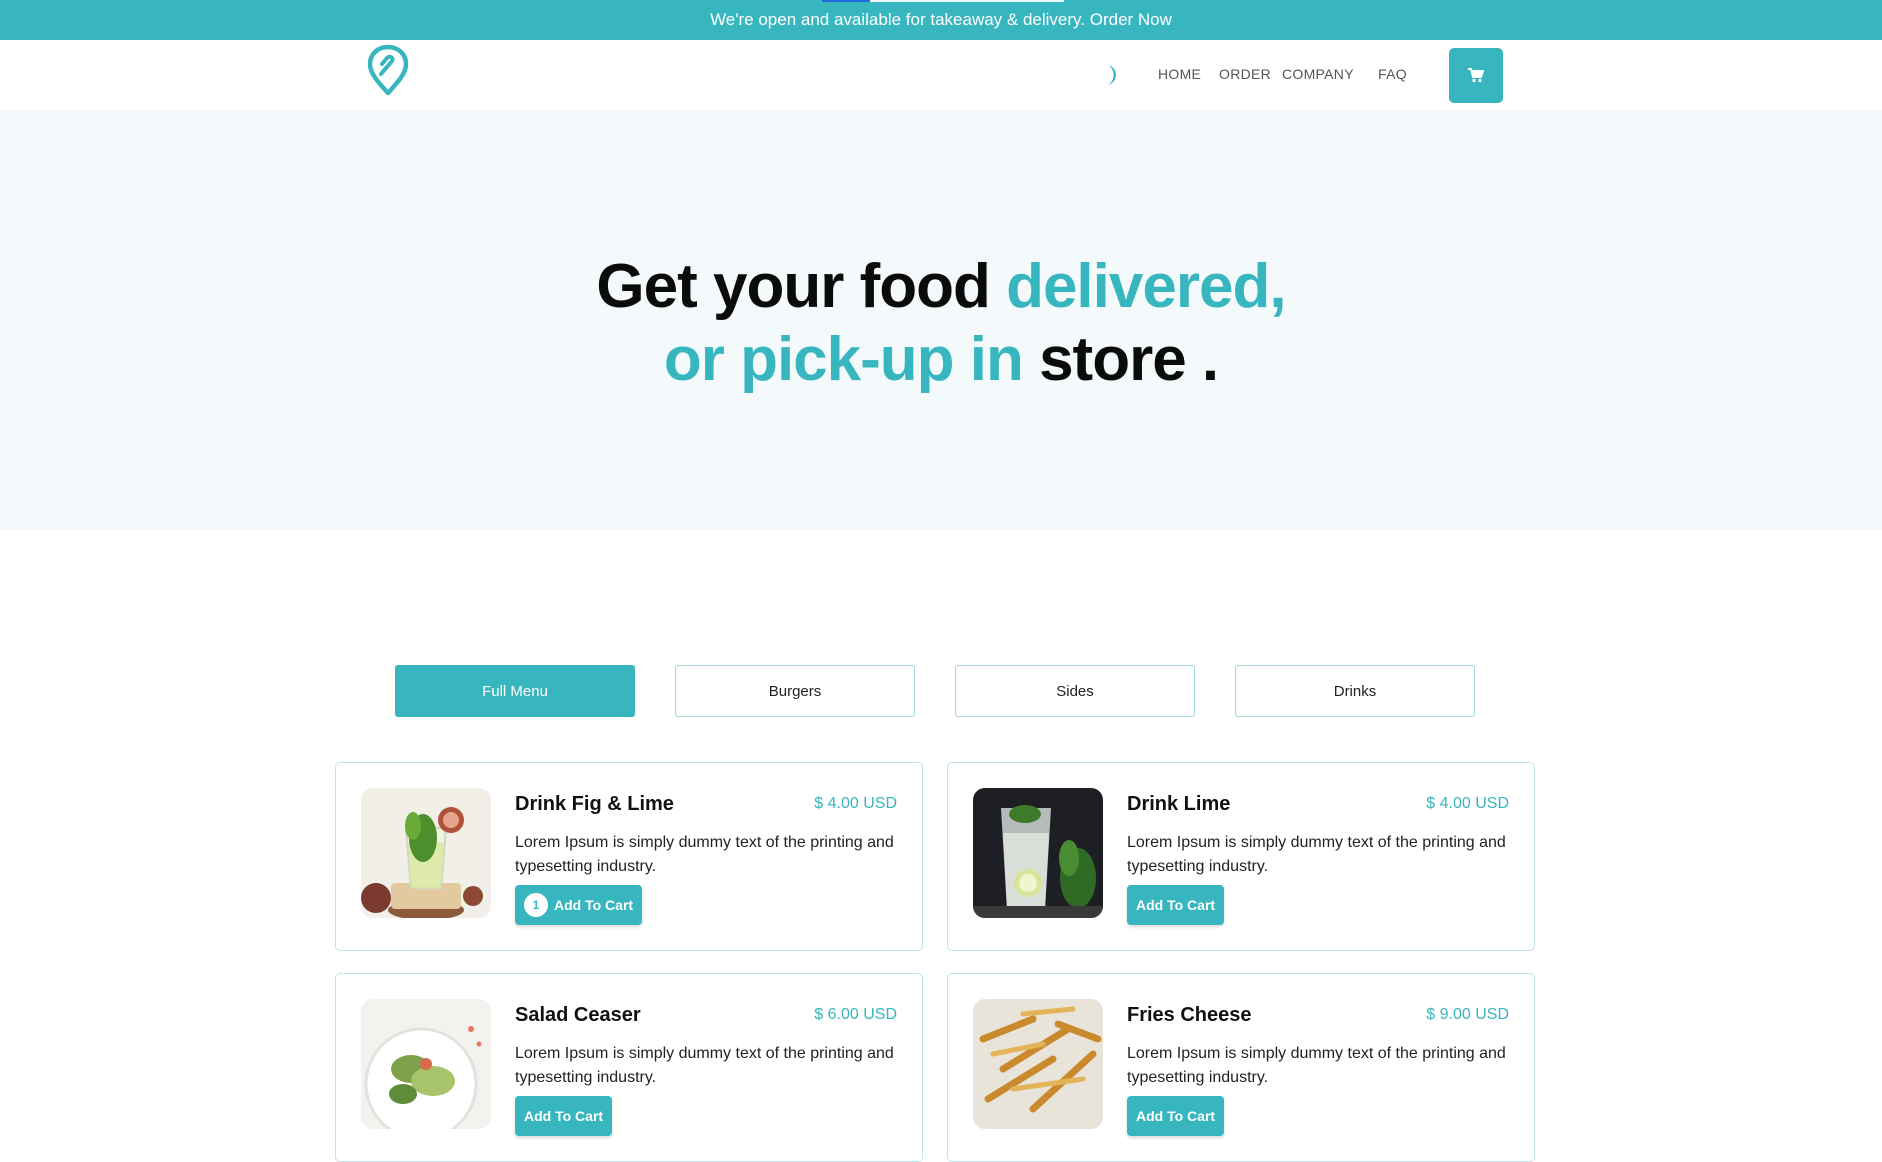 Image resolution: width=1882 pixels, height=1162 pixels. Describe the element at coordinates (801, 286) in the screenshot. I see `hero-line1-dark: Get your food` at that location.